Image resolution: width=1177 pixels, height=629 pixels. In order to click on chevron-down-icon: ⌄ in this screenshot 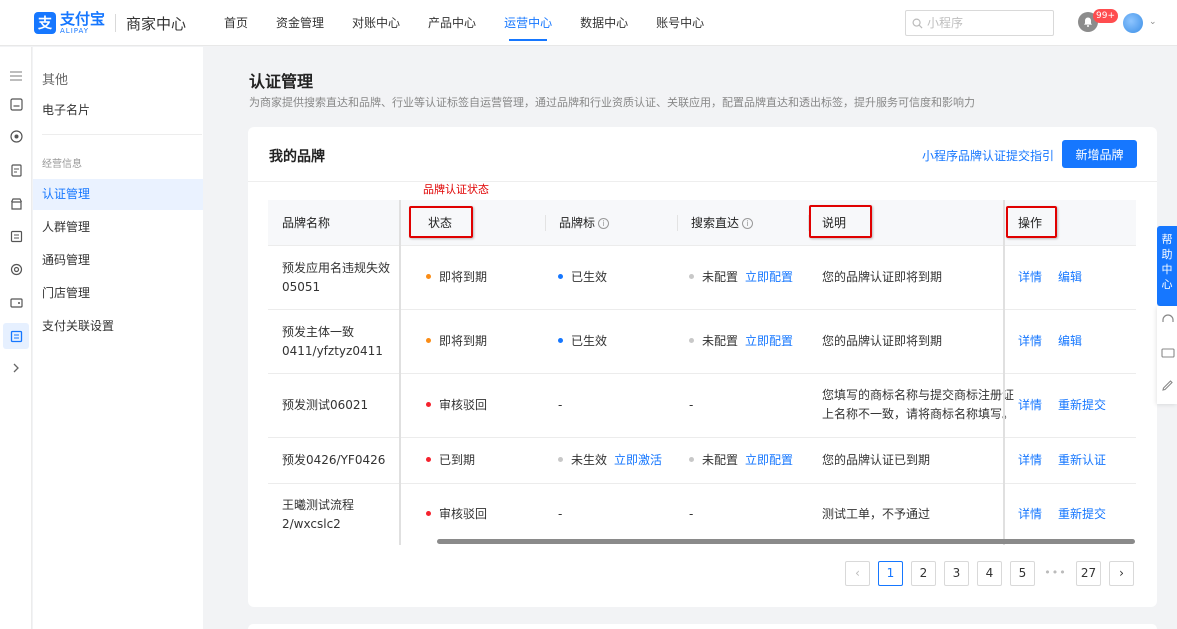, I will do `click(1153, 22)`.